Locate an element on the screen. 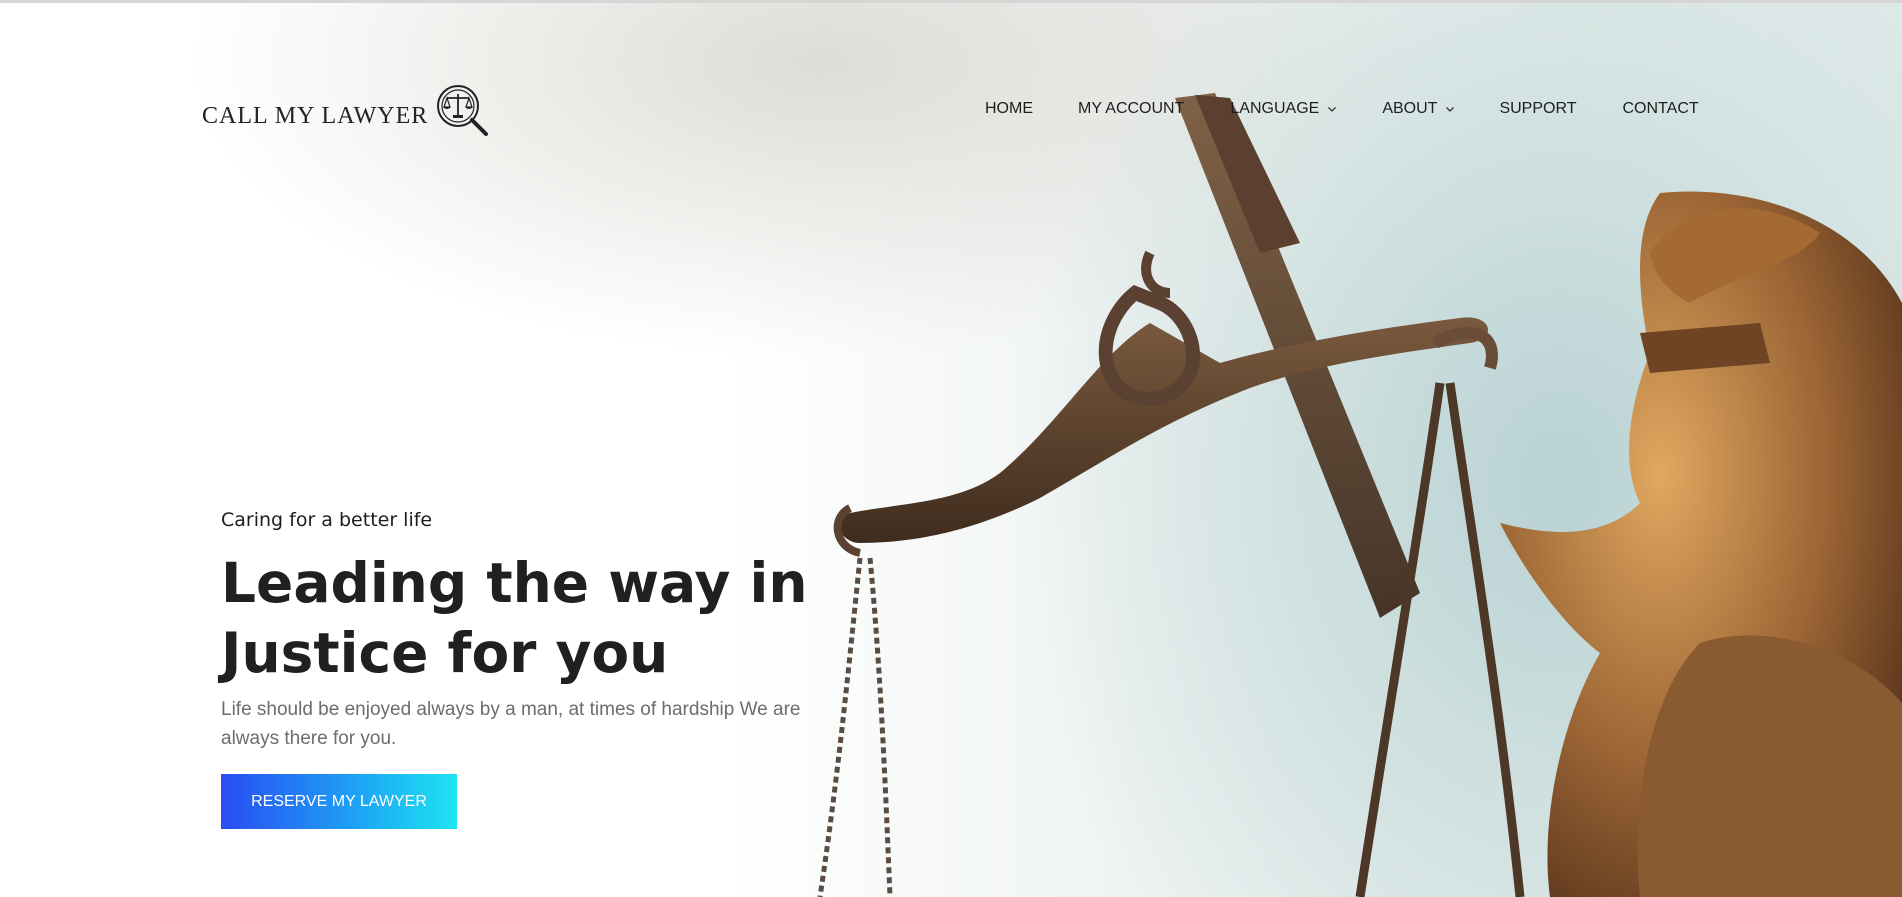 Image resolution: width=1902 pixels, height=897 pixels. nav-contact: CONTACT is located at coordinates (1661, 109).